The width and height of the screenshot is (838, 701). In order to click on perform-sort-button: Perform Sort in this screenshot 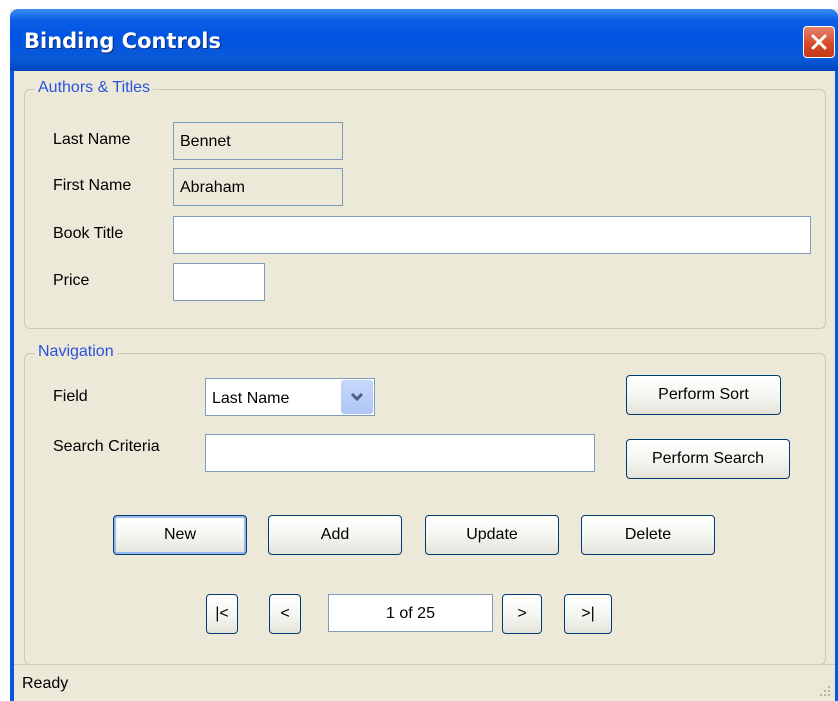, I will do `click(703, 395)`.